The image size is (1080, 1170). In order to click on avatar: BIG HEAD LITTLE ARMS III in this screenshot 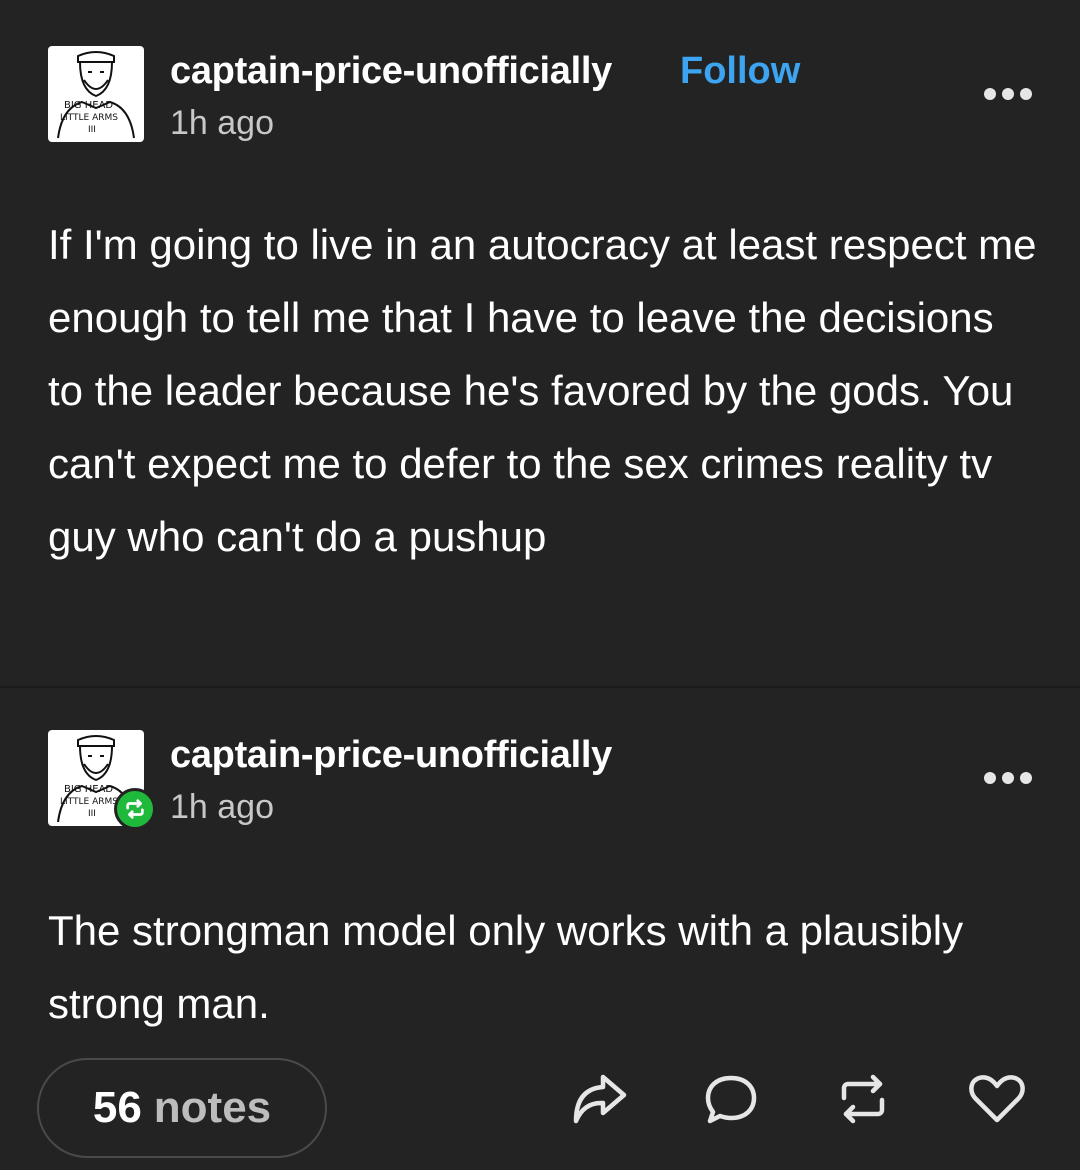, I will do `click(96, 94)`.